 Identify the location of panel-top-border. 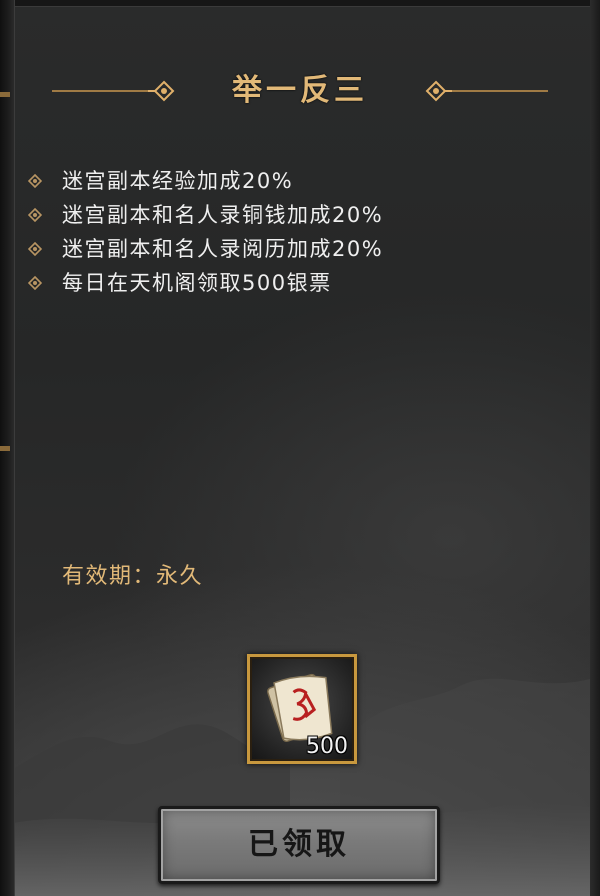
(307, 3).